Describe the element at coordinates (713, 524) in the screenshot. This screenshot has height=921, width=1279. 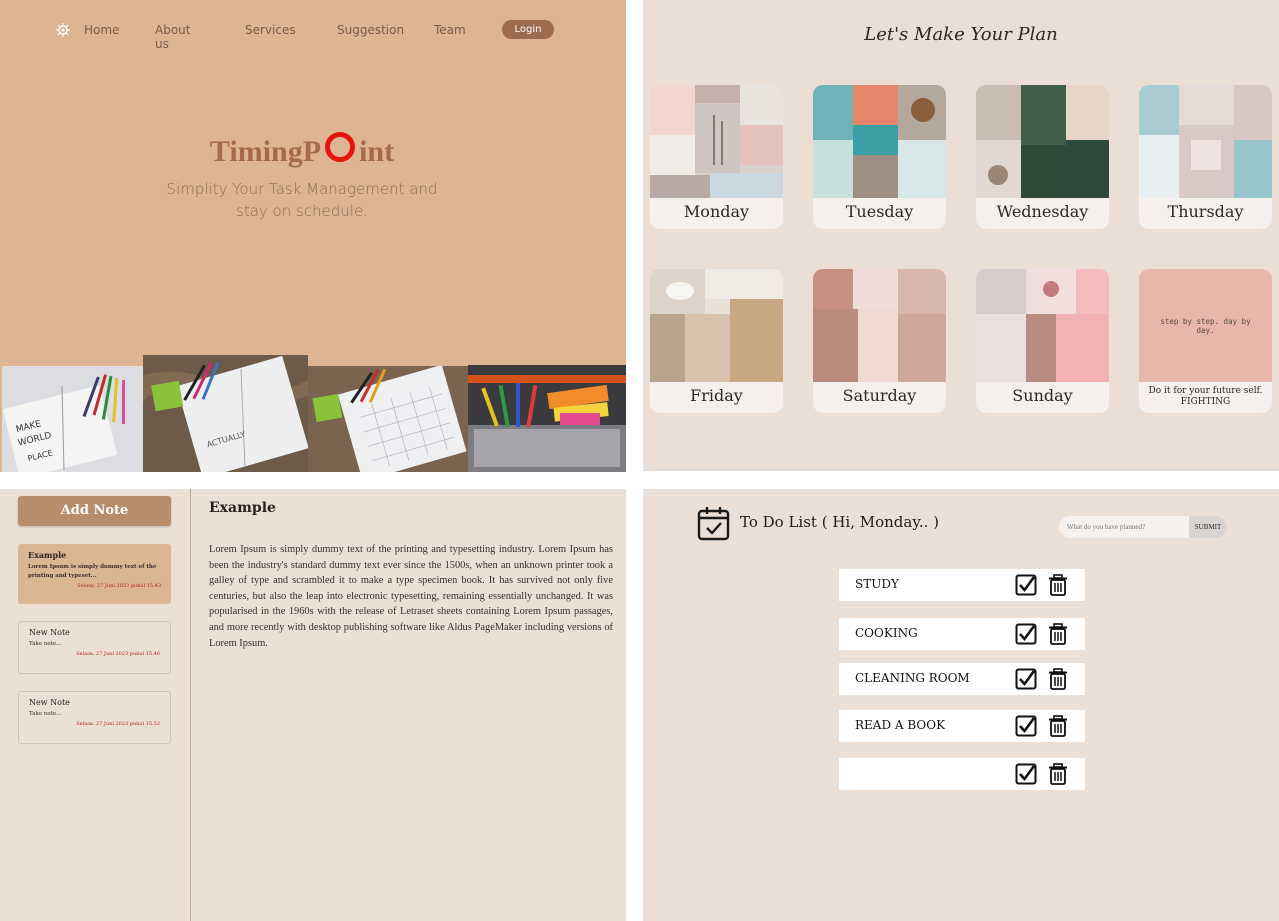
I see `calendar-check-icon` at that location.